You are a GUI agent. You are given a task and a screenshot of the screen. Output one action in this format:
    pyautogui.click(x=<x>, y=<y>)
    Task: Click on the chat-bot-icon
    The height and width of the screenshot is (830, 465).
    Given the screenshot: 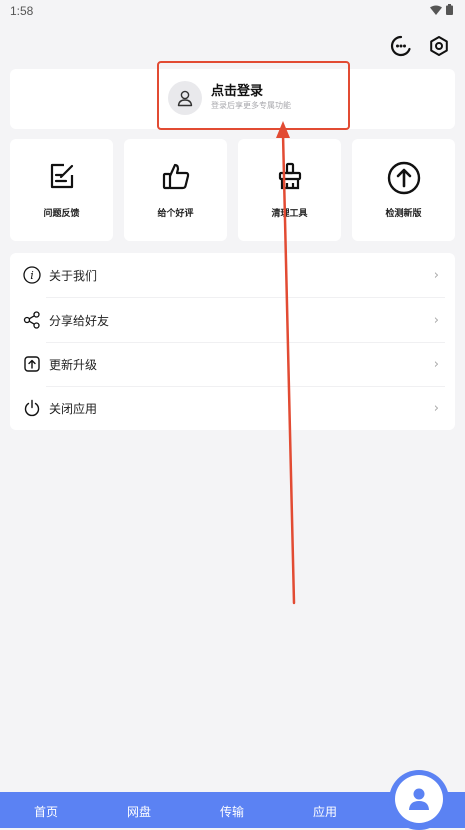 What is the action you would take?
    pyautogui.click(x=400, y=46)
    